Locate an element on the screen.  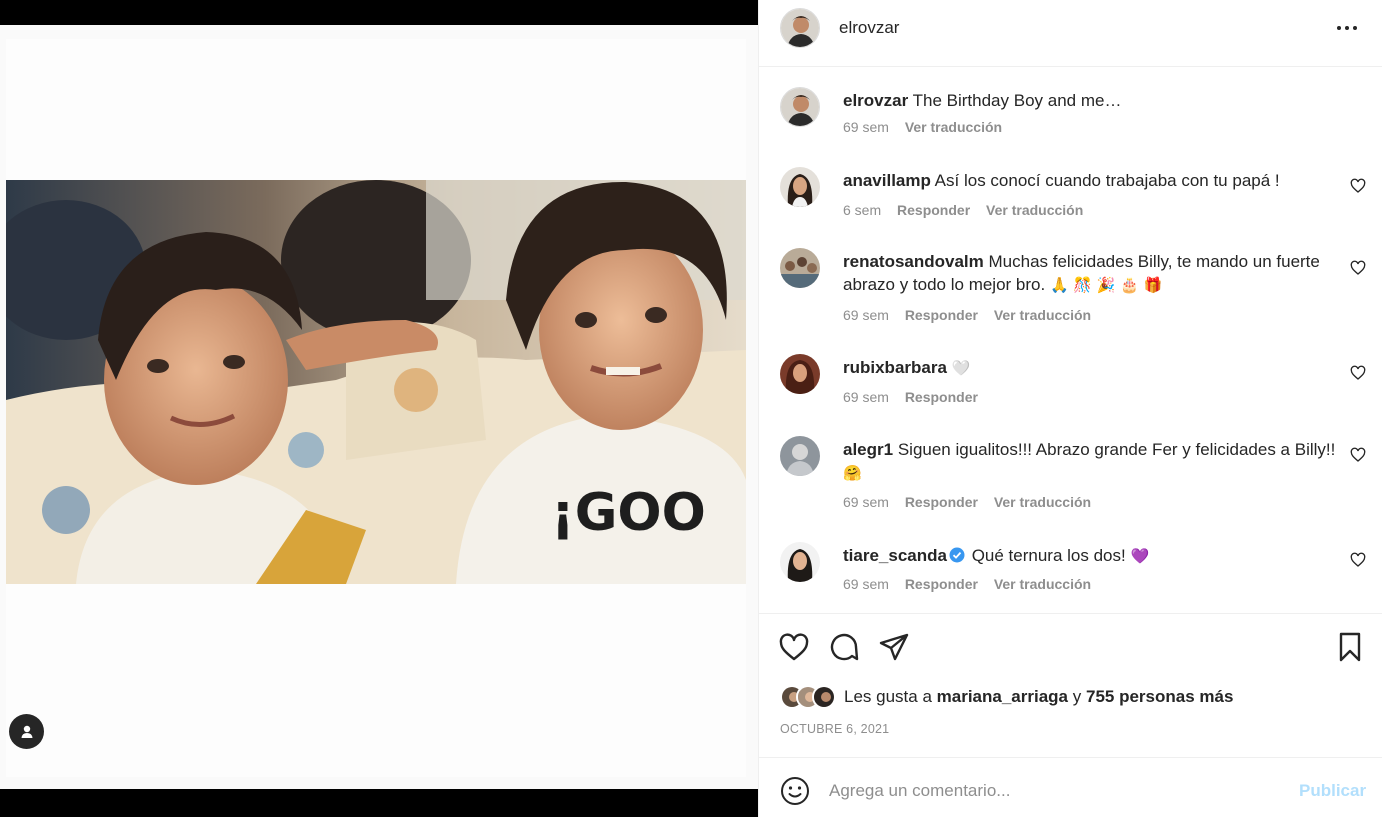
save-bookmark-icon is located at coordinates (1350, 647).